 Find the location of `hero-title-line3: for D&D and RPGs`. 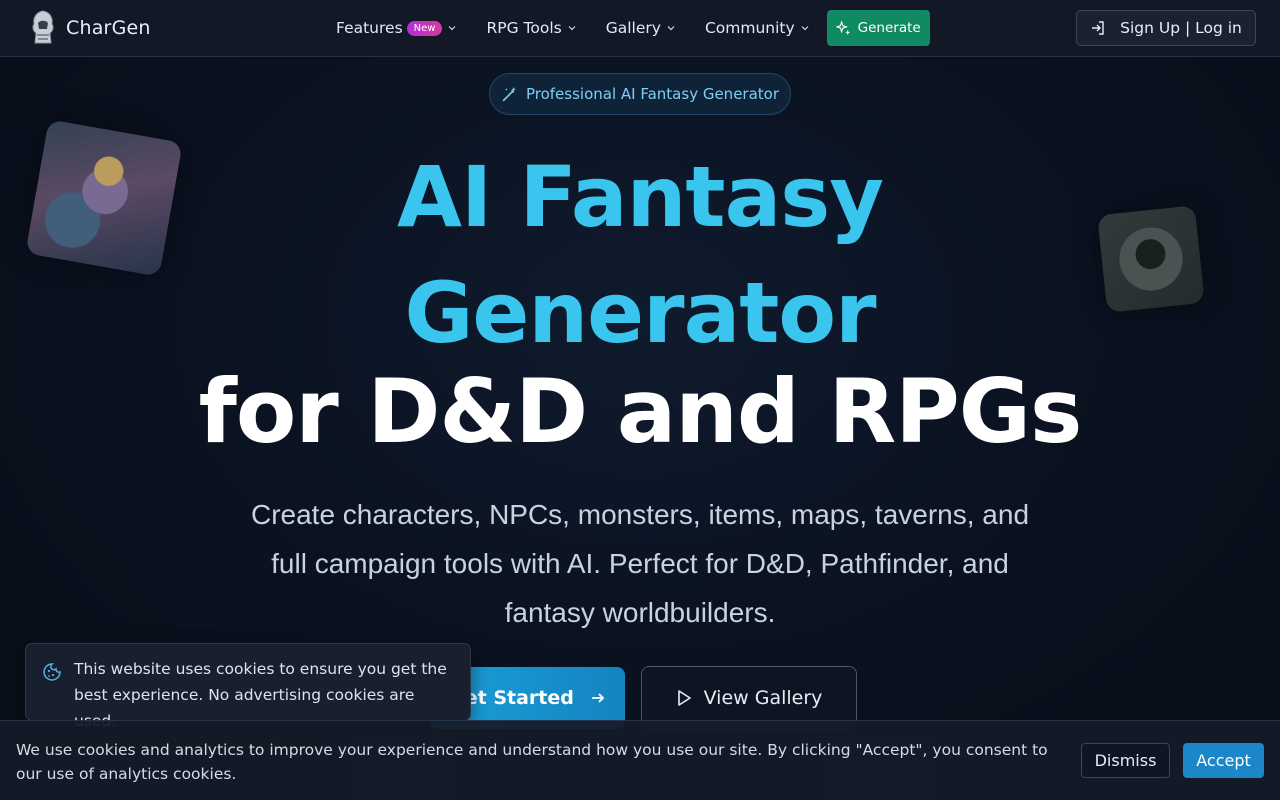

hero-title-line3: for D&D and RPGs is located at coordinates (640, 411).